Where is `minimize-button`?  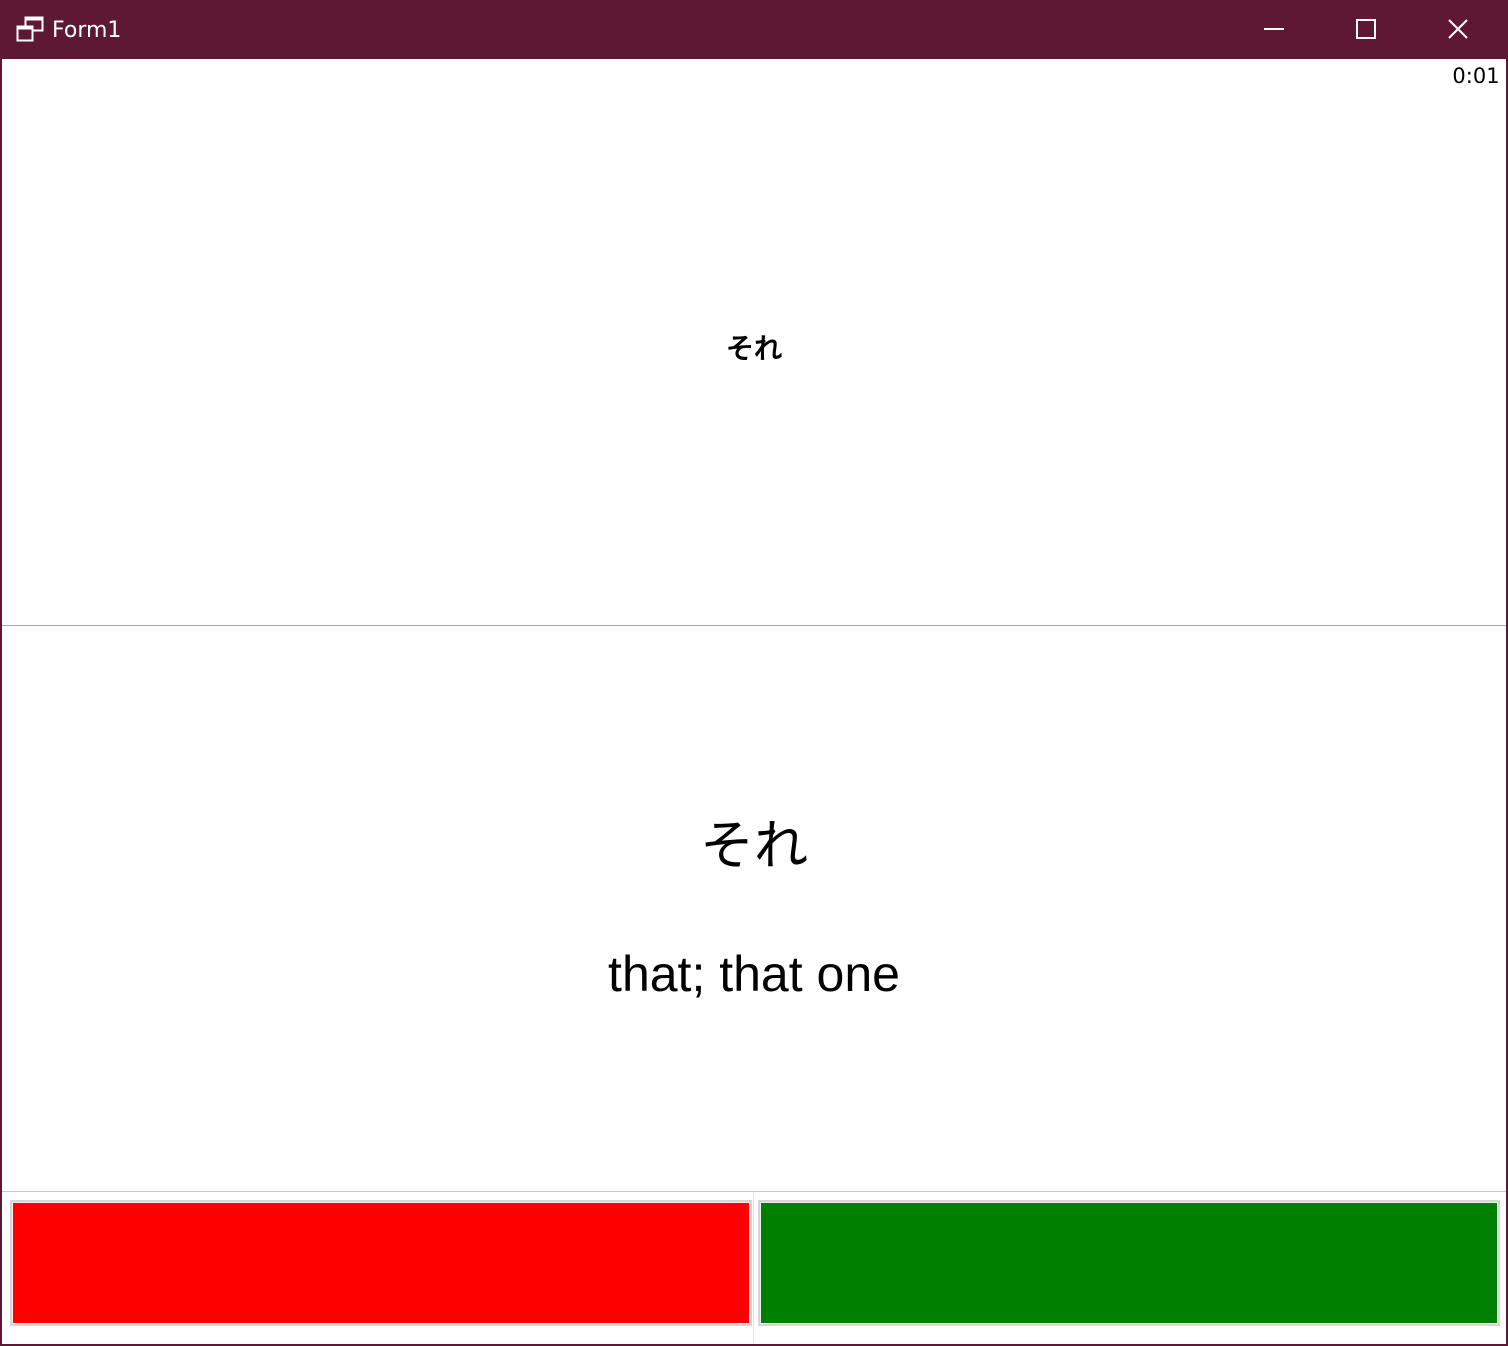 minimize-button is located at coordinates (1274, 30).